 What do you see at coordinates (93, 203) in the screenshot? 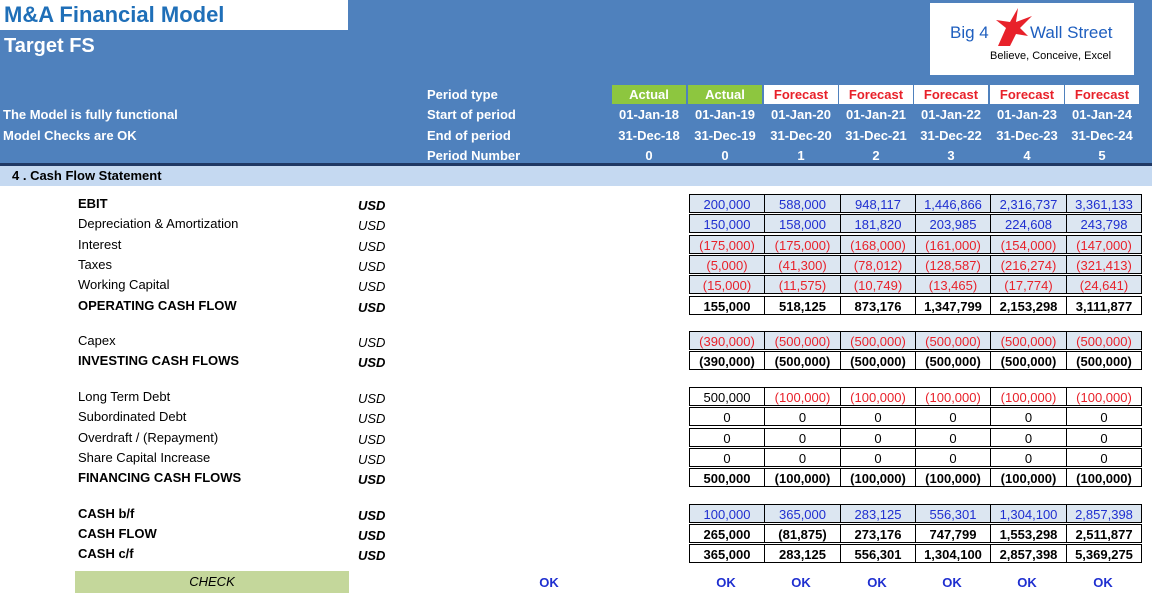
I see `row-label: EBIT` at bounding box center [93, 203].